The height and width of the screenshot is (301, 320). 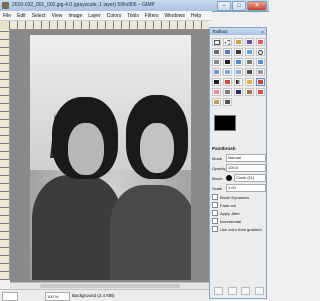 I want to click on use-color-gradient-checkbox: Use color from gradient, so click(x=239, y=229).